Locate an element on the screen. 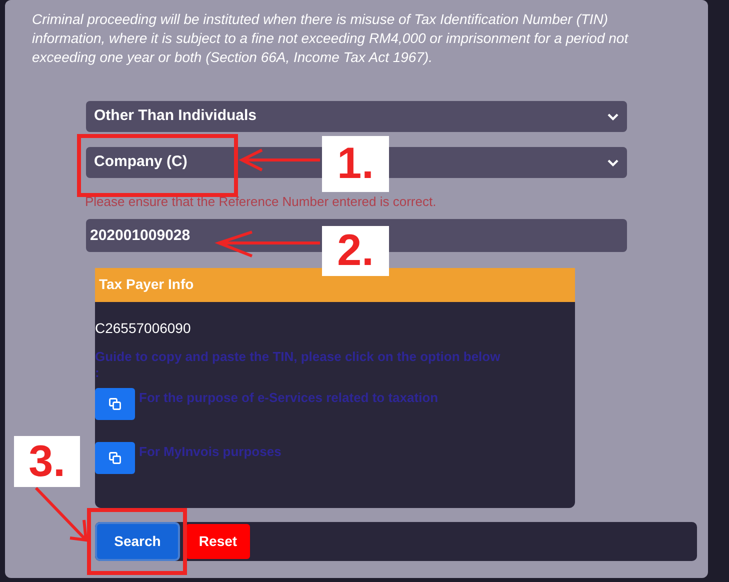  step-label: 1. is located at coordinates (355, 164).